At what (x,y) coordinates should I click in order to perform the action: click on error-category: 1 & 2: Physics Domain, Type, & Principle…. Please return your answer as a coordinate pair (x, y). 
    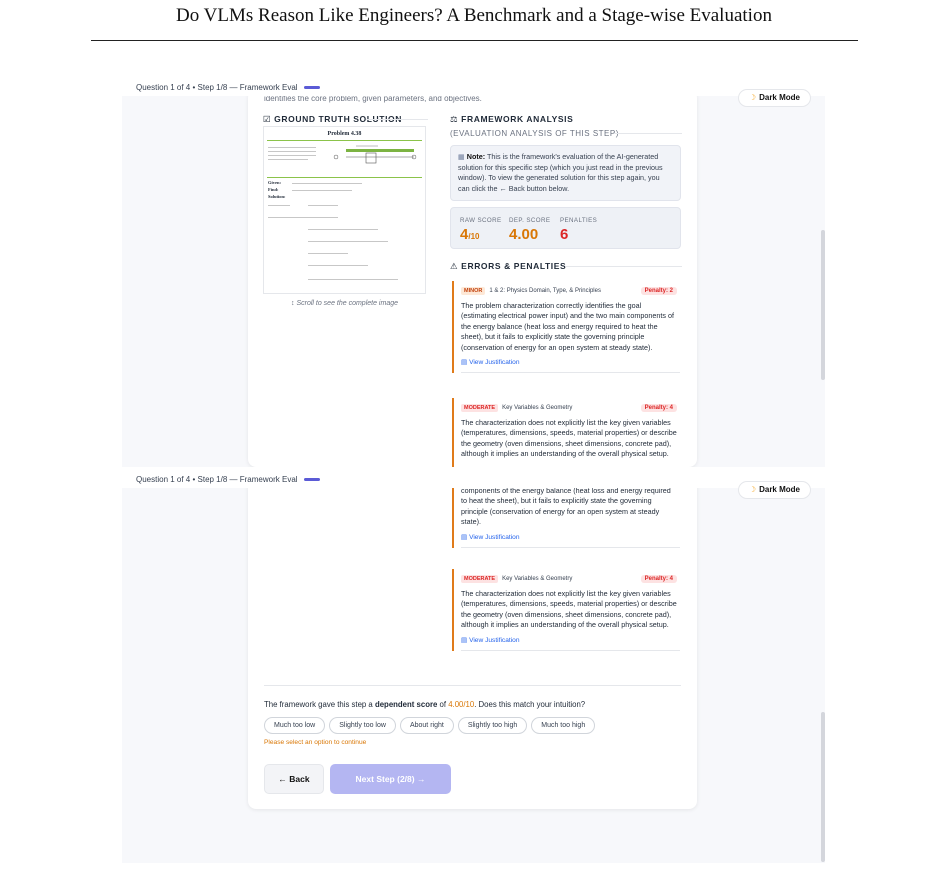
    Looking at the image, I should click on (545, 291).